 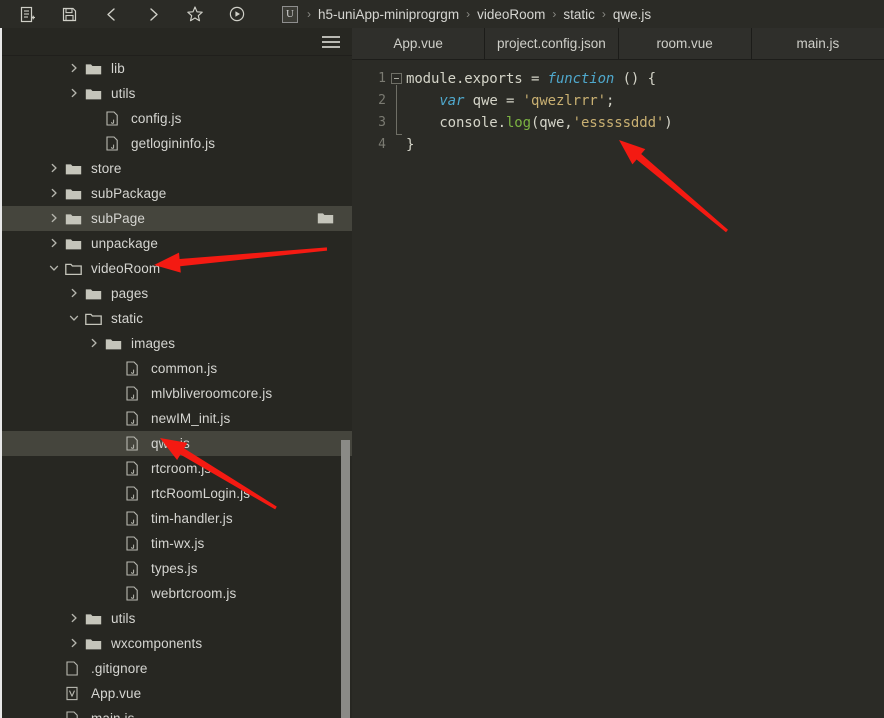 What do you see at coordinates (579, 14) in the screenshot?
I see `breadcrumb-item-static: static` at bounding box center [579, 14].